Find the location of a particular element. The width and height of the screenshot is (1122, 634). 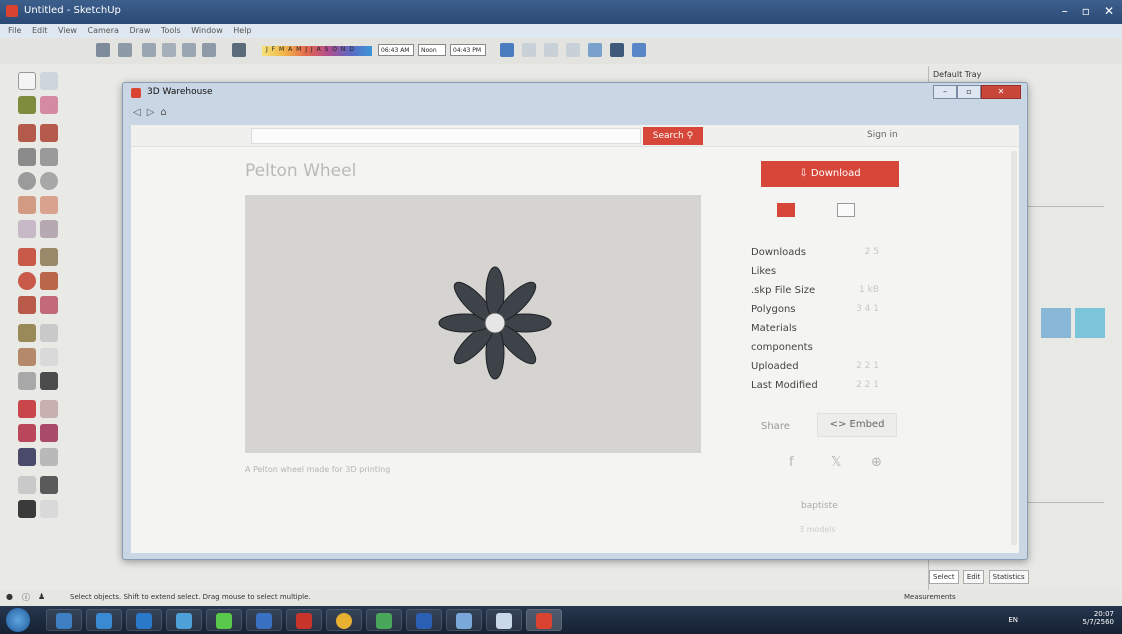

eraser-icon is located at coordinates (49, 105).